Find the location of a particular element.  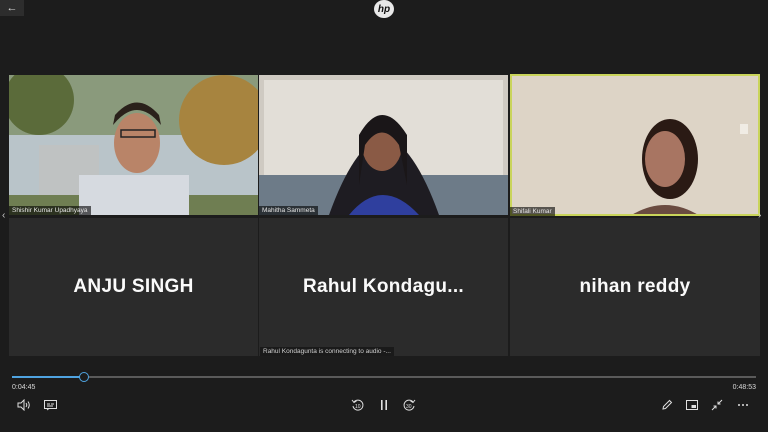

rewind-10-icon: 10 is located at coordinates (357, 405).